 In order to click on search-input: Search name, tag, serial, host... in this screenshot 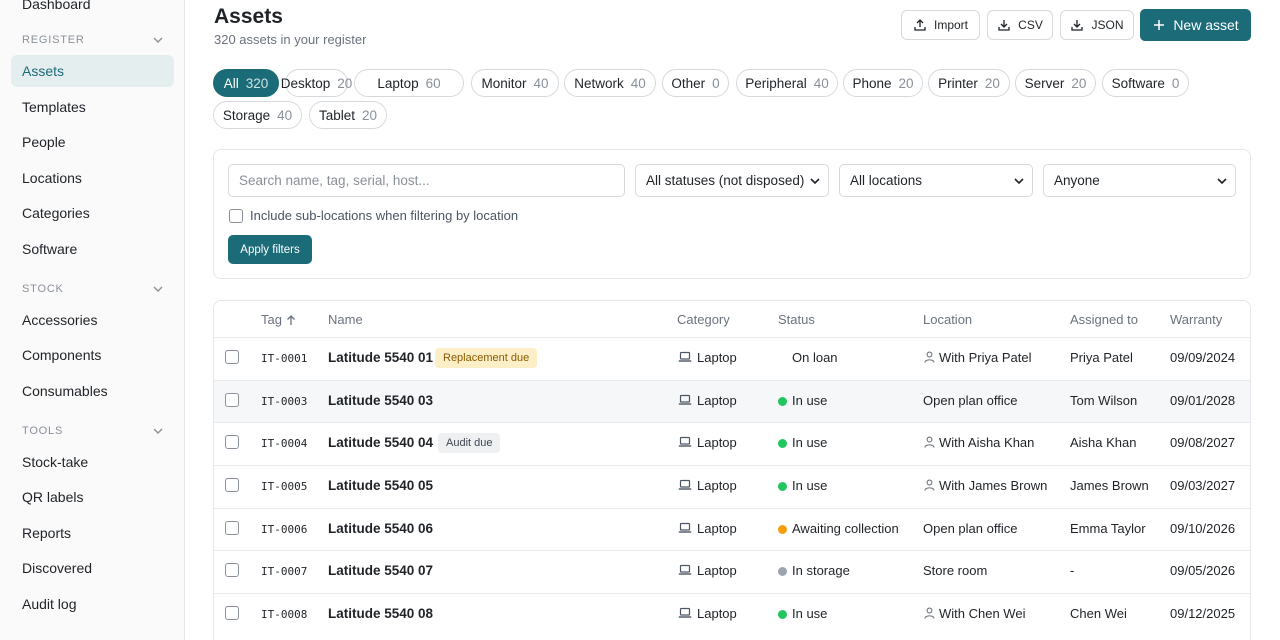, I will do `click(426, 180)`.